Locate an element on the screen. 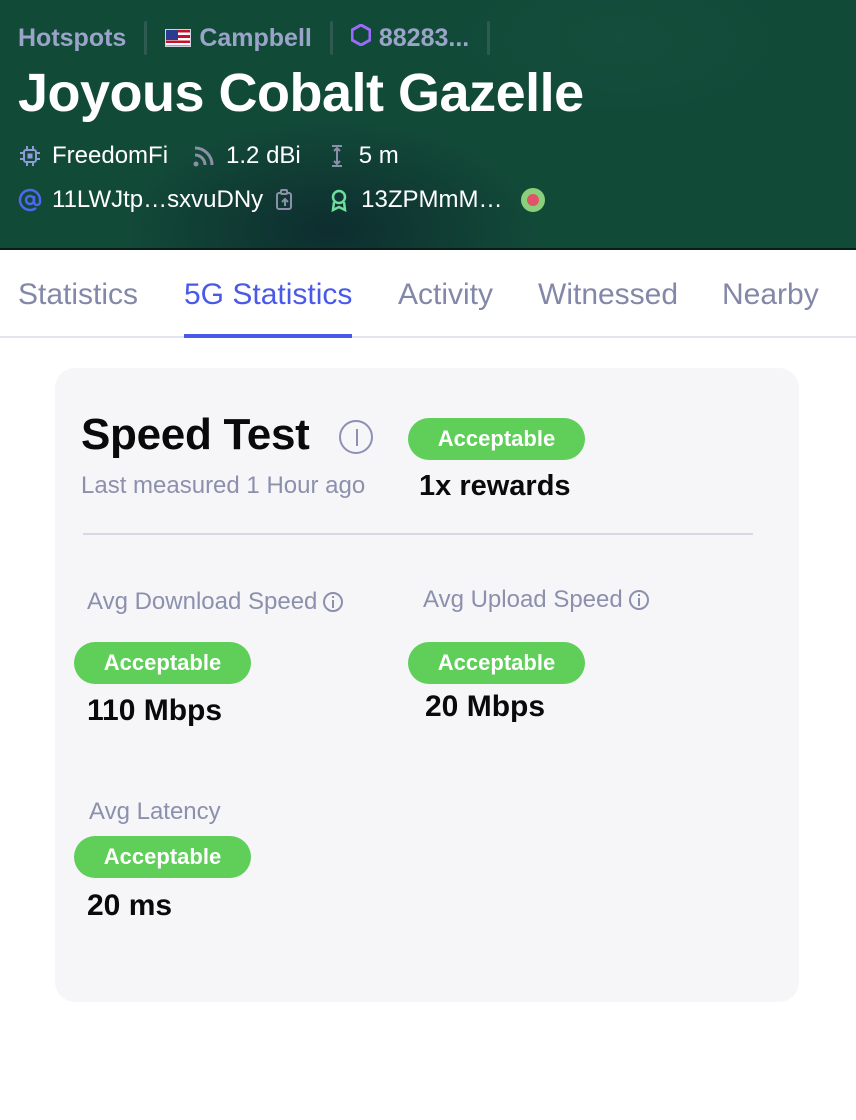 The width and height of the screenshot is (856, 1120). last-measured: Last measured 1 Hour ago is located at coordinates (223, 485).